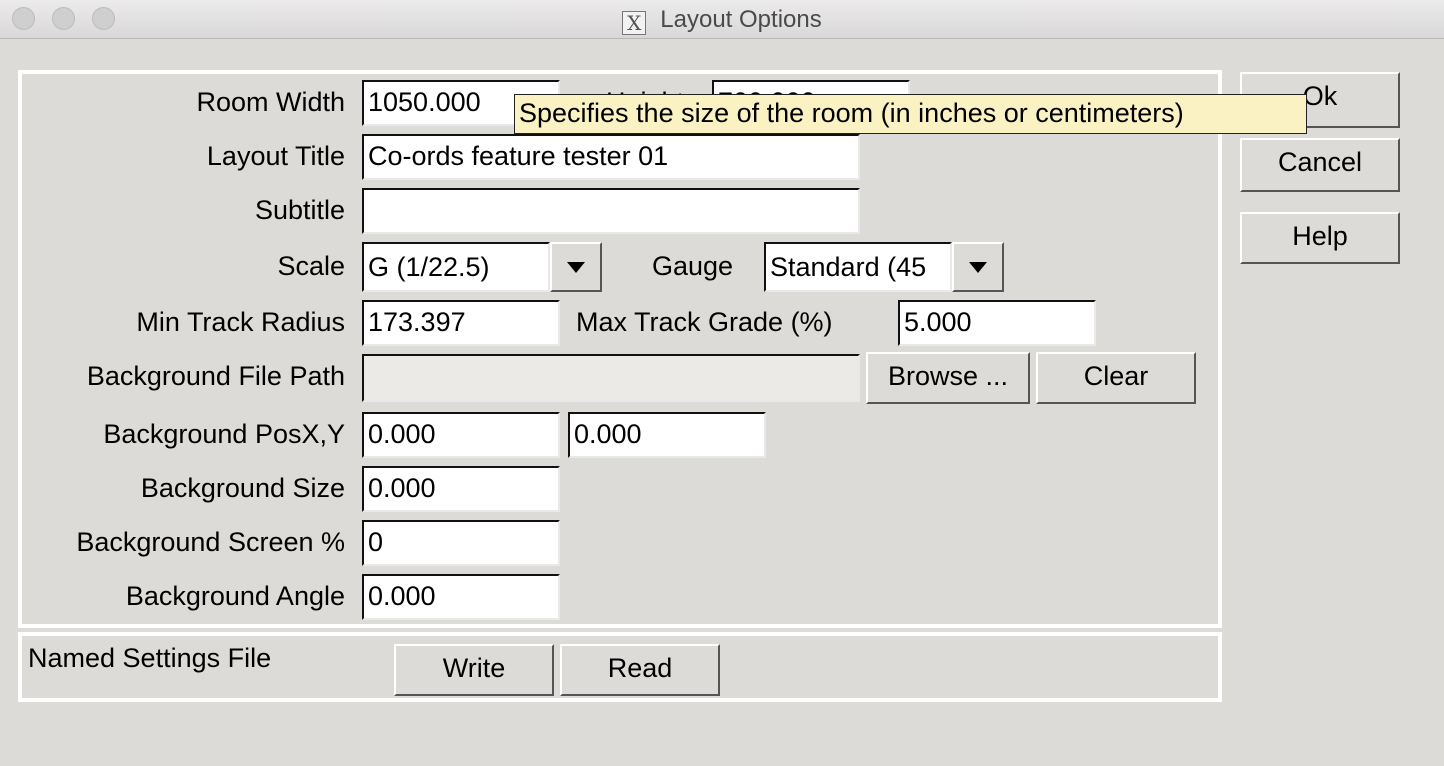 Image resolution: width=1444 pixels, height=766 pixels. Describe the element at coordinates (150, 658) in the screenshot. I see `named-settings-label: Named Settings File` at that location.